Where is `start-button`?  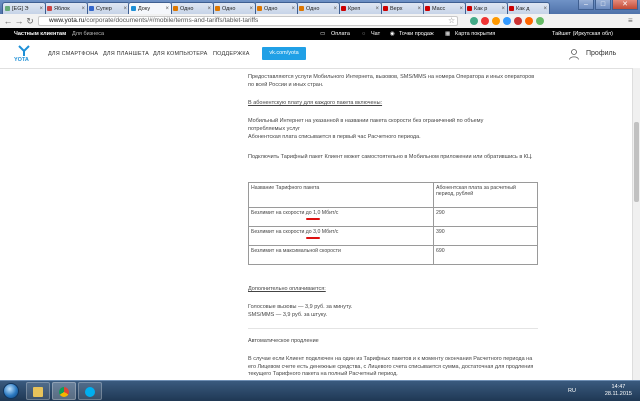 start-button is located at coordinates (11, 391).